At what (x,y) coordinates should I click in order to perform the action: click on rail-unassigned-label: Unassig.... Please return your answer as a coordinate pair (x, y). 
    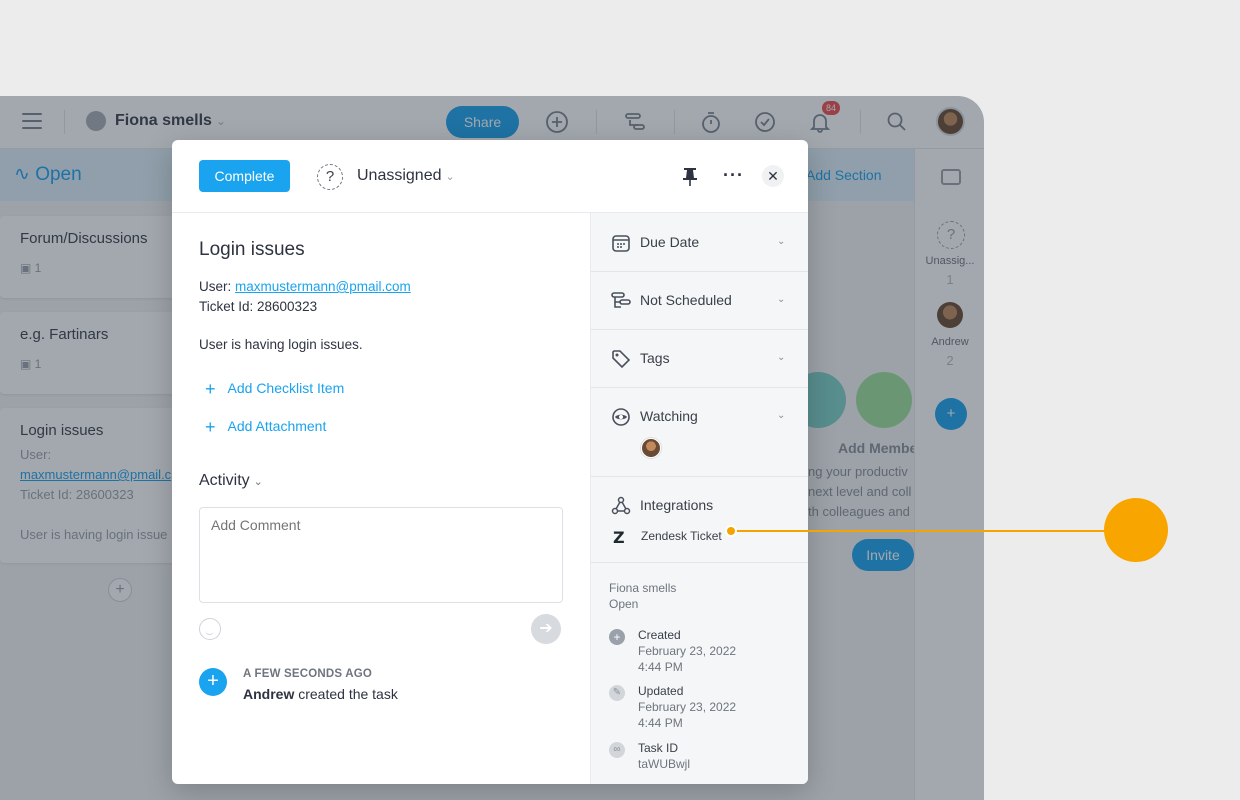
    Looking at the image, I should click on (950, 261).